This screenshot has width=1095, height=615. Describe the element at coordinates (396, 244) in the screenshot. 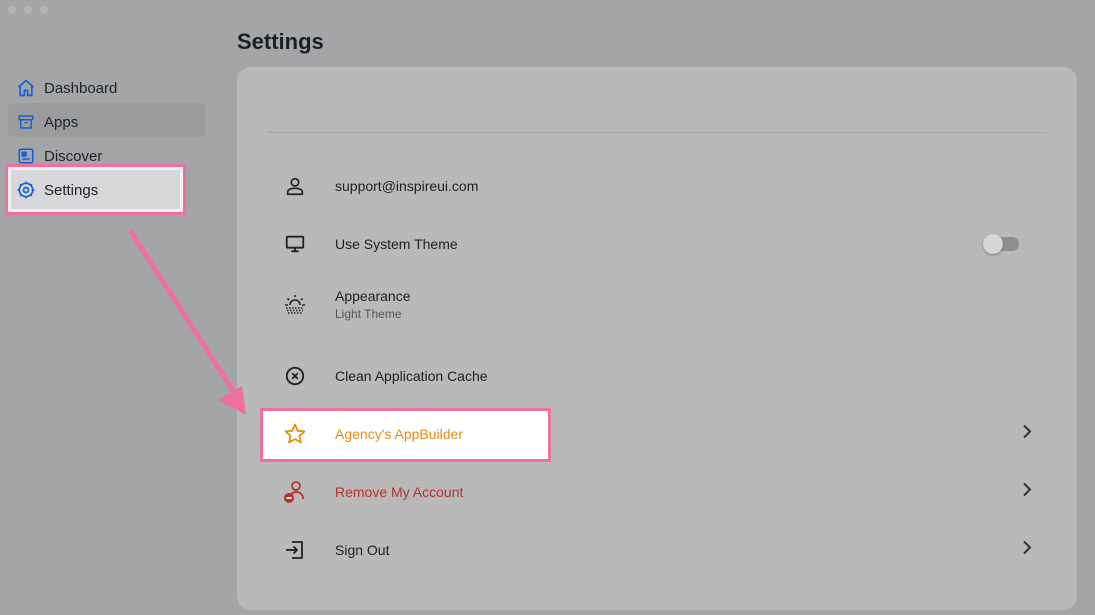

I see `settings-row-label: Use System Theme` at that location.